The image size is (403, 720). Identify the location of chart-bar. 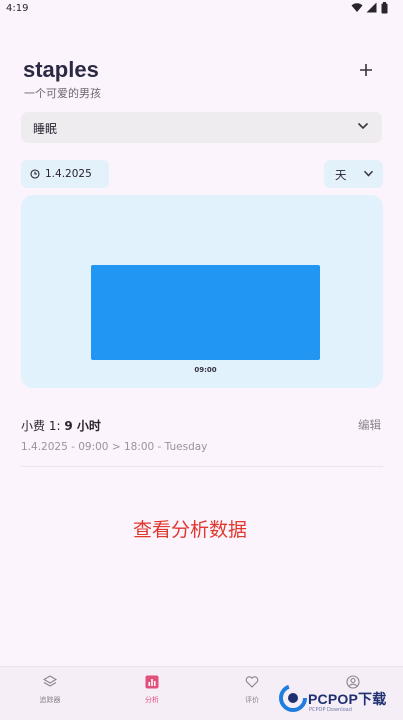
(205, 312).